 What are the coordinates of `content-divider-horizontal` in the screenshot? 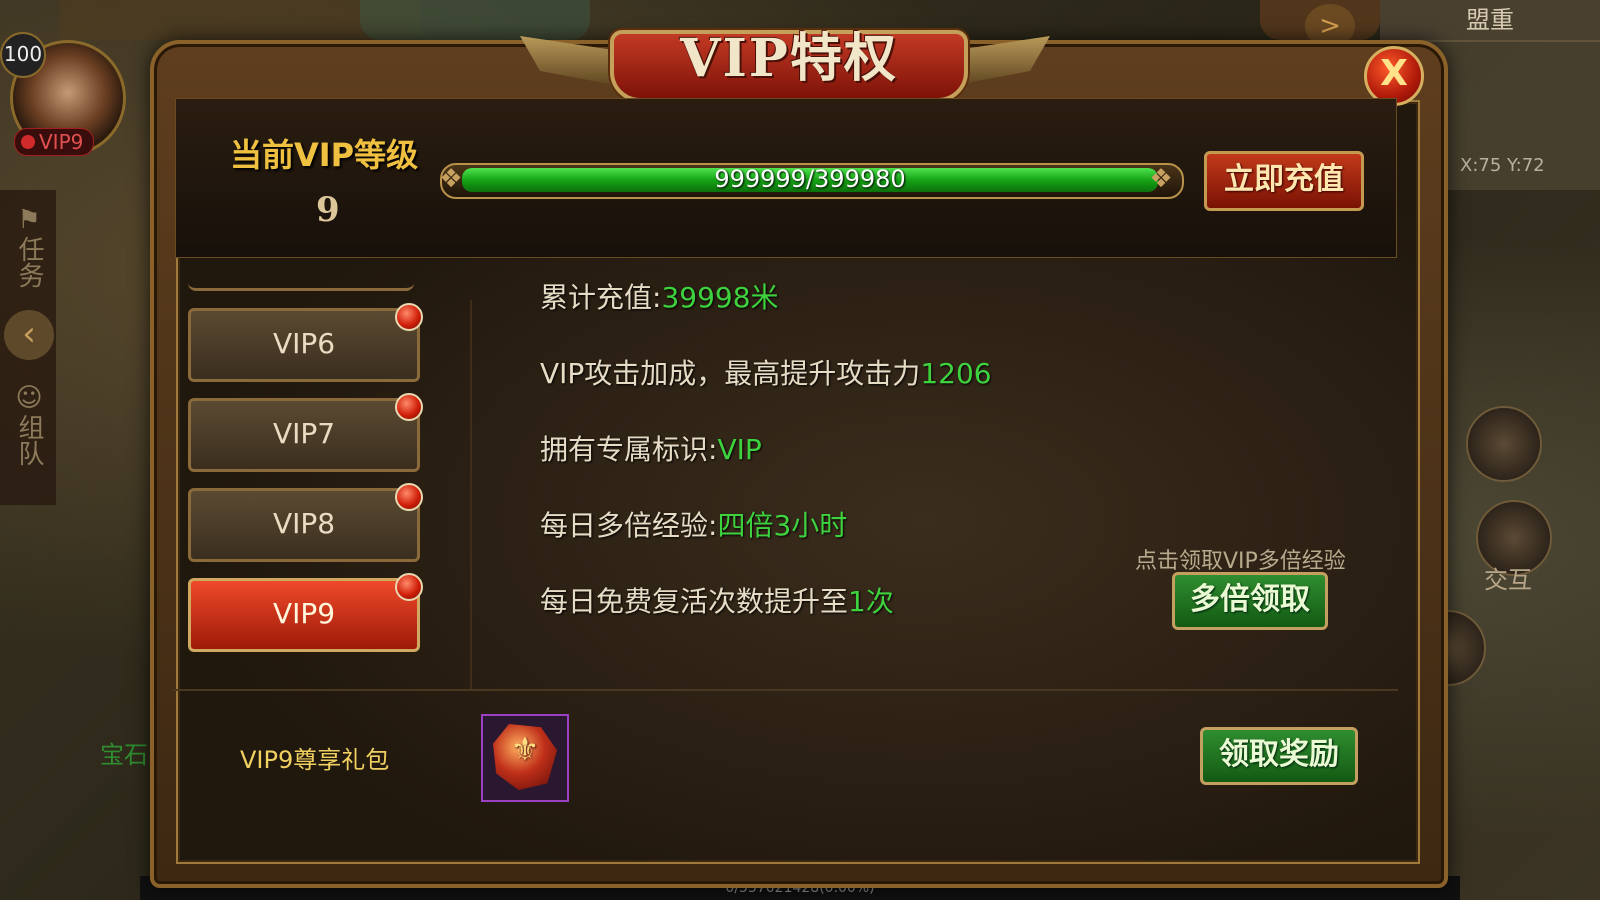 It's located at (785, 690).